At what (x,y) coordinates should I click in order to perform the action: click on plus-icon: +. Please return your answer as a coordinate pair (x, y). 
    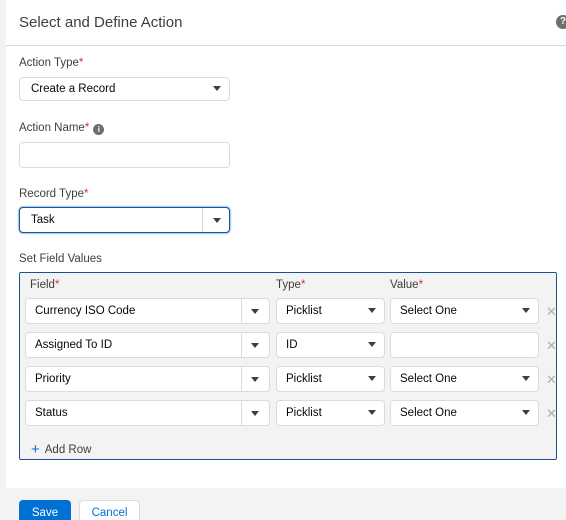
    Looking at the image, I should click on (35, 449).